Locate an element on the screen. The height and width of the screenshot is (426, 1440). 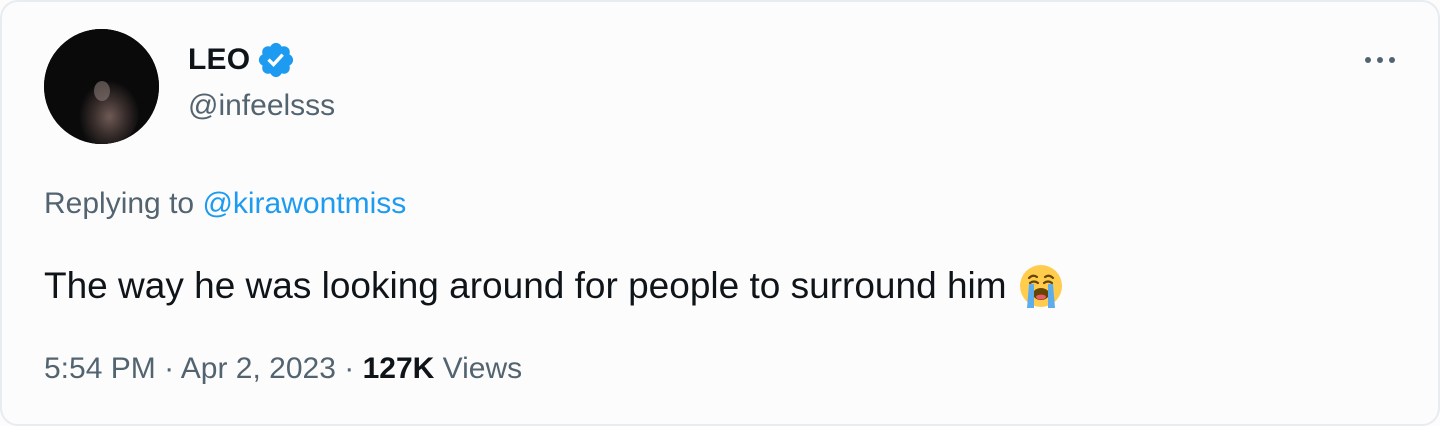
more-horizontal-icon is located at coordinates (1380, 60).